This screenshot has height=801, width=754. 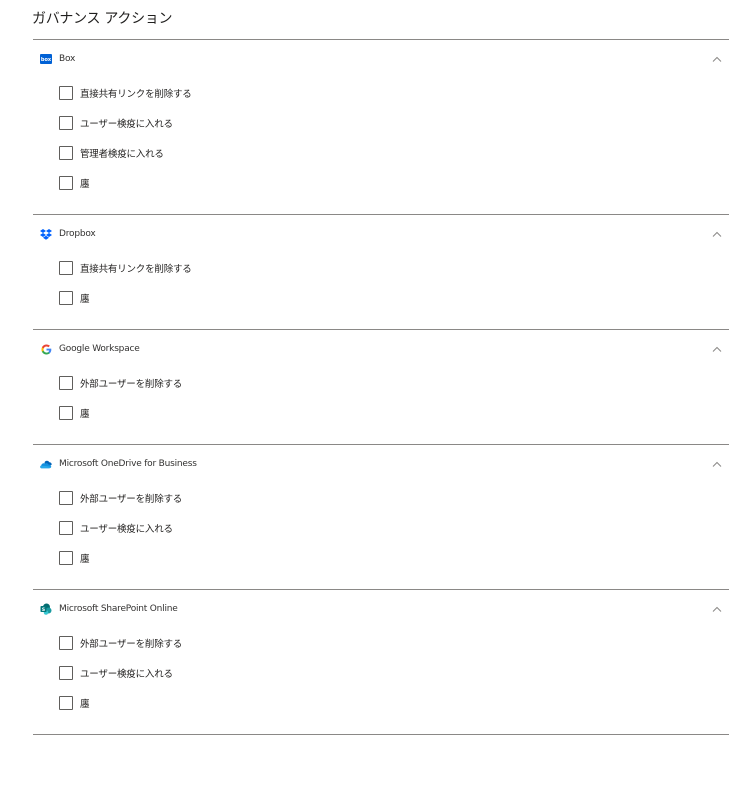 I want to click on section-header-microsoft-onedrive-for-business: Microsoft OneDrive for Business, so click(x=381, y=464).